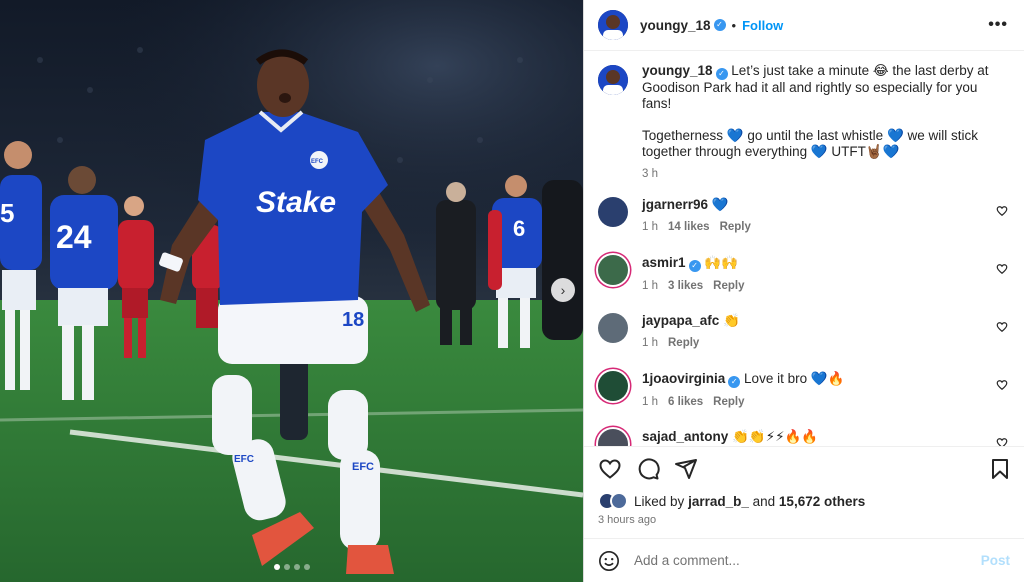 The height and width of the screenshot is (582, 1024). Describe the element at coordinates (995, 560) in the screenshot. I see `post-comment-button: Post` at that location.